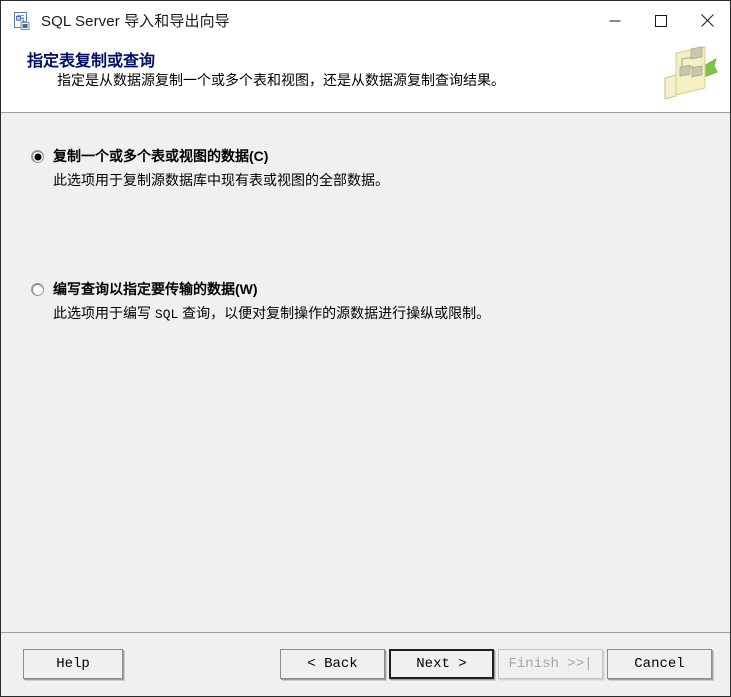  Describe the element at coordinates (707, 20) in the screenshot. I see `close-icon` at that location.